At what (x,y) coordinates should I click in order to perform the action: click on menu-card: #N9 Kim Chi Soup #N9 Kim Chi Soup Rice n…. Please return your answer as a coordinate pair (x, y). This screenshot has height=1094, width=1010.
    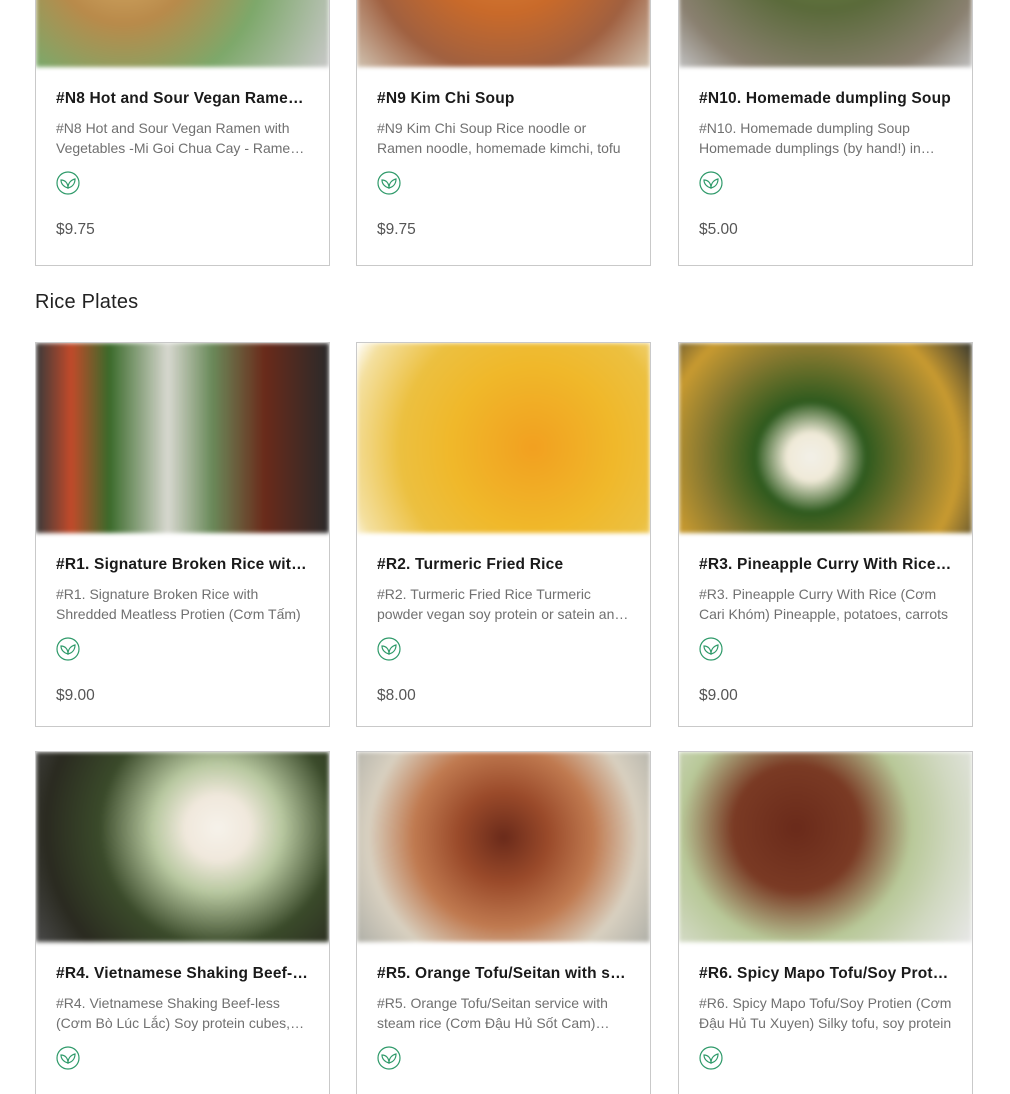
    Looking at the image, I should click on (503, 133).